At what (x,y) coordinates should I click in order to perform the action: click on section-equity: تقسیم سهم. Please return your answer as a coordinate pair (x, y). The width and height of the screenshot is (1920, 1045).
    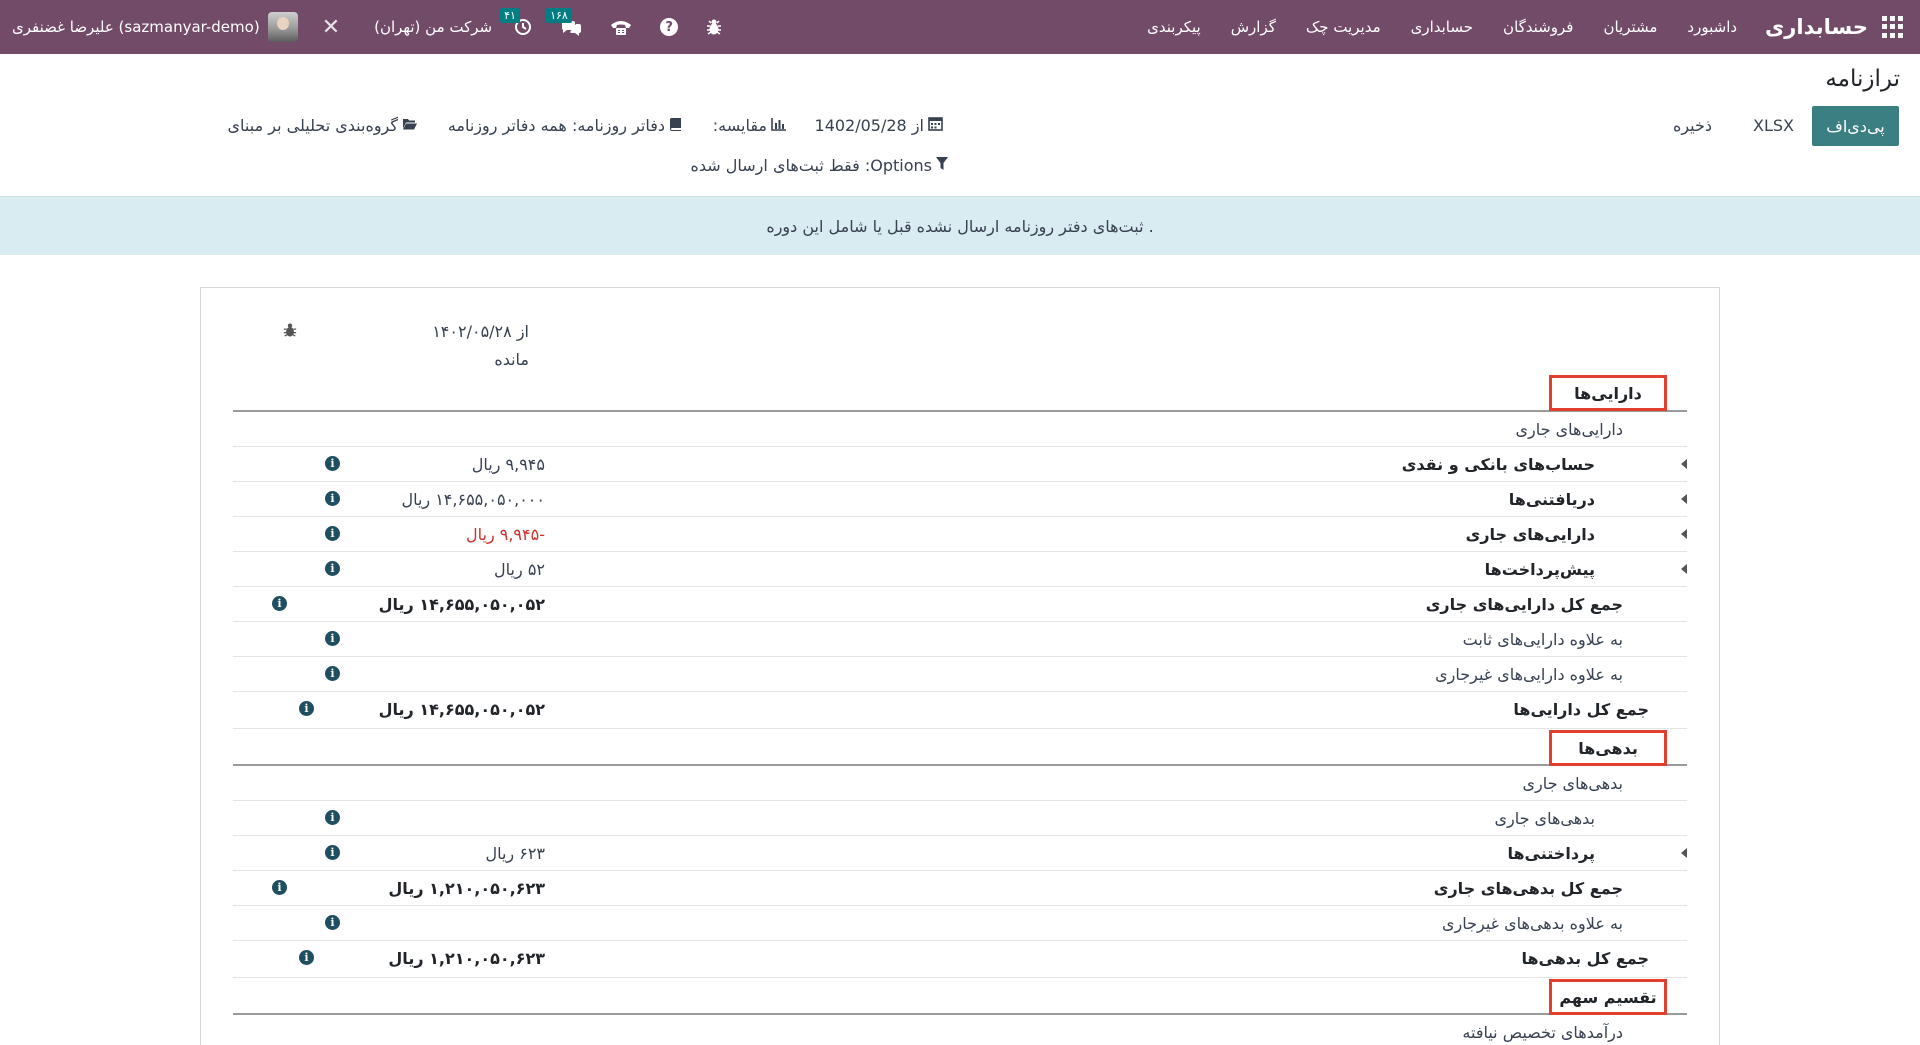
    Looking at the image, I should click on (960, 996).